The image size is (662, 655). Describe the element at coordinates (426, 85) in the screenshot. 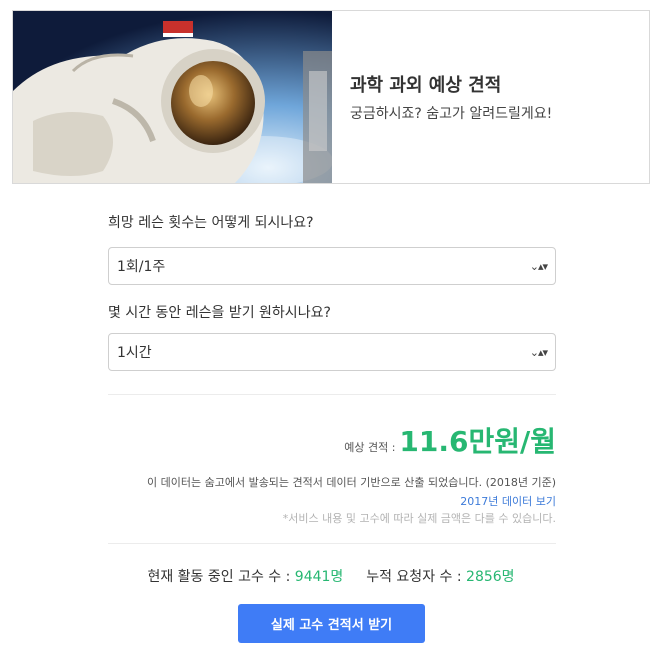

I see `banner-title: 과학 과외 예상 견적` at that location.